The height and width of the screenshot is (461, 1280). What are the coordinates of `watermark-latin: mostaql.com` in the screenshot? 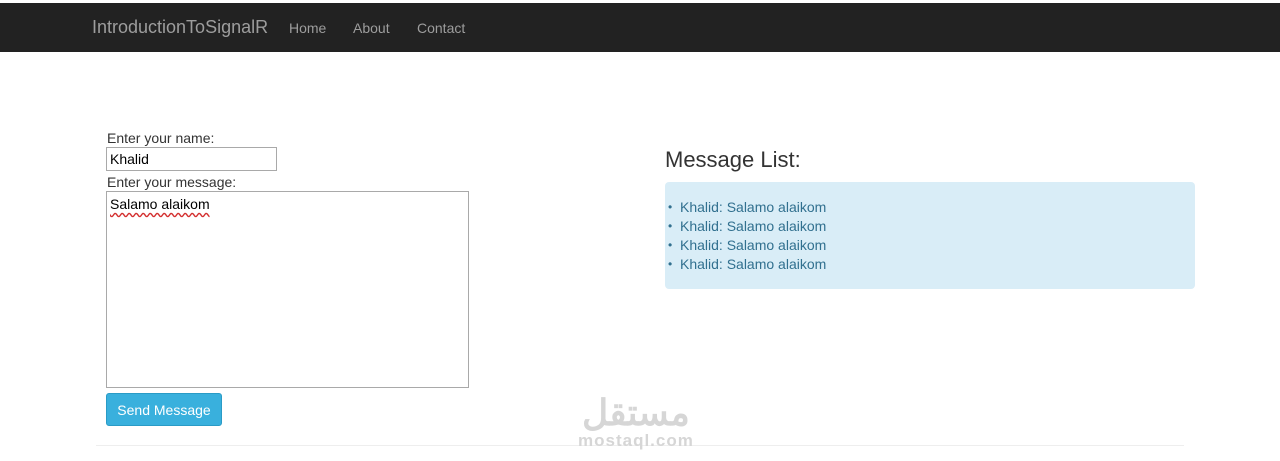 It's located at (636, 440).